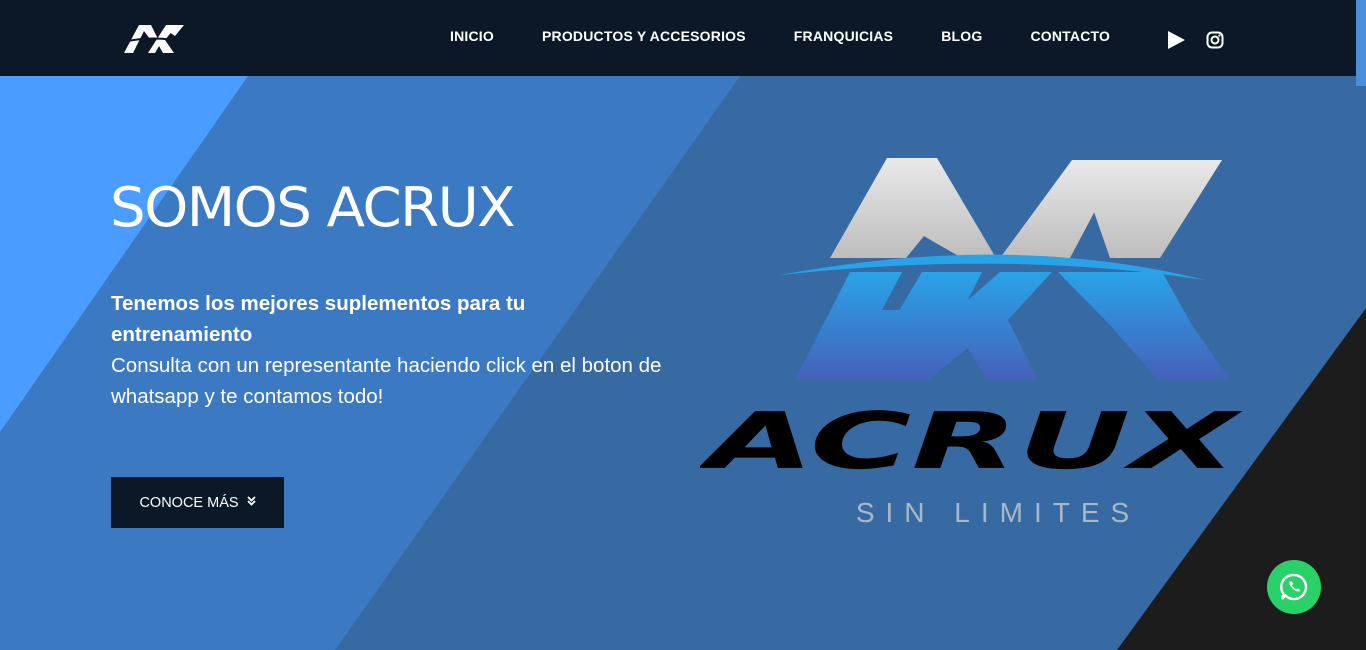 Image resolution: width=1366 pixels, height=650 pixels. What do you see at coordinates (1176, 40) in the screenshot?
I see `play-icon` at bounding box center [1176, 40].